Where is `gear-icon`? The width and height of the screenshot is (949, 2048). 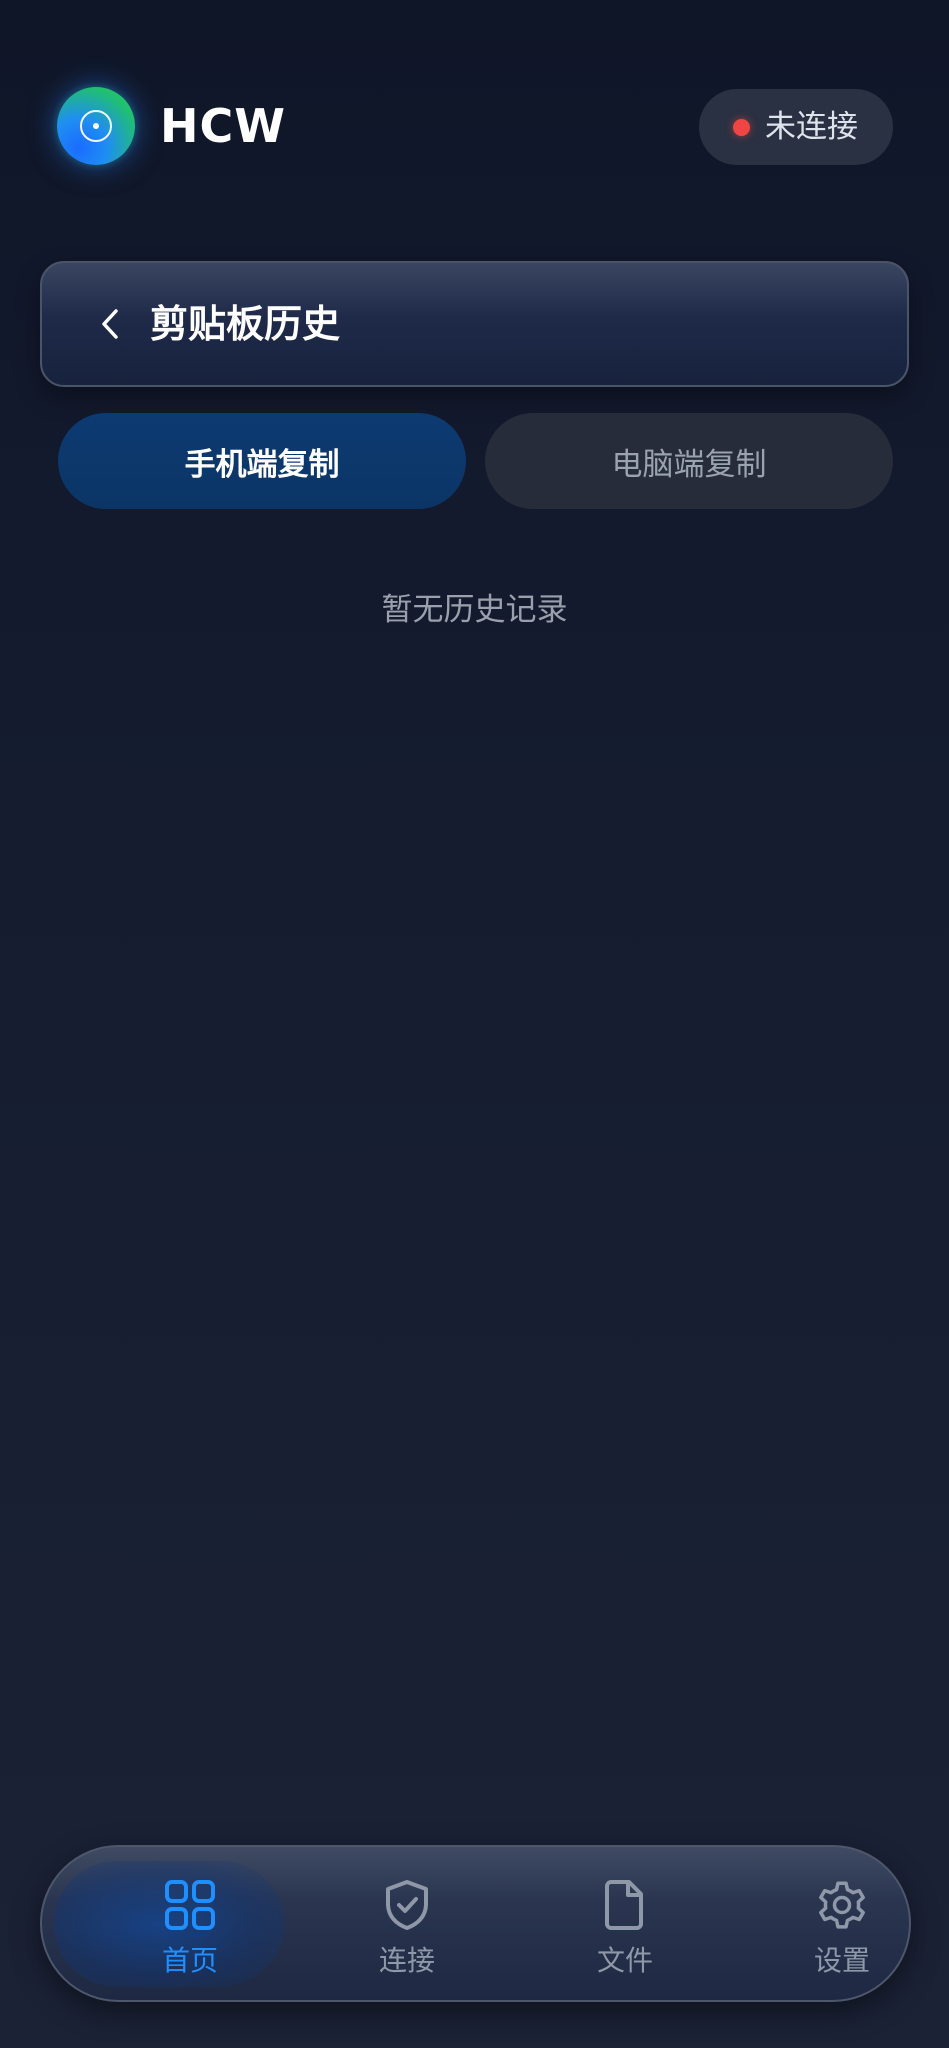
gear-icon is located at coordinates (842, 1905).